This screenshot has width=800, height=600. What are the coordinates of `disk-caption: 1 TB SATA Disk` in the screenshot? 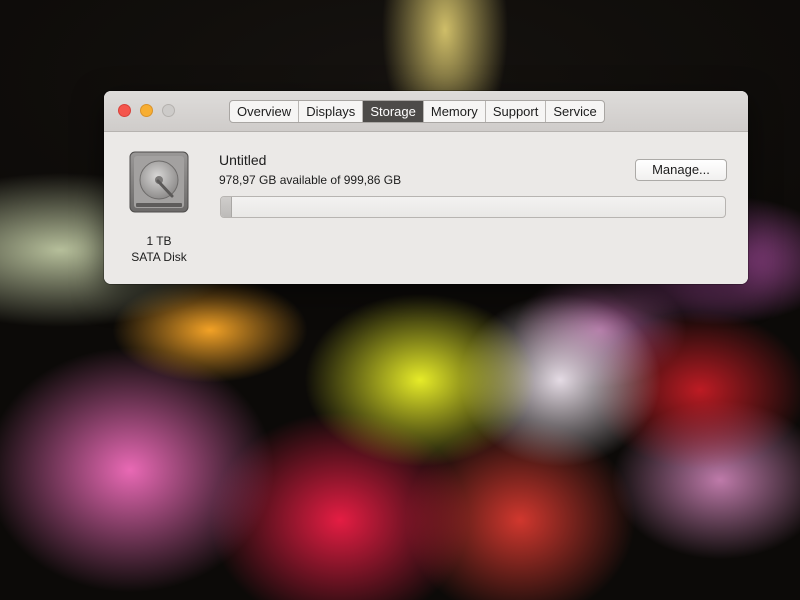 It's located at (159, 249).